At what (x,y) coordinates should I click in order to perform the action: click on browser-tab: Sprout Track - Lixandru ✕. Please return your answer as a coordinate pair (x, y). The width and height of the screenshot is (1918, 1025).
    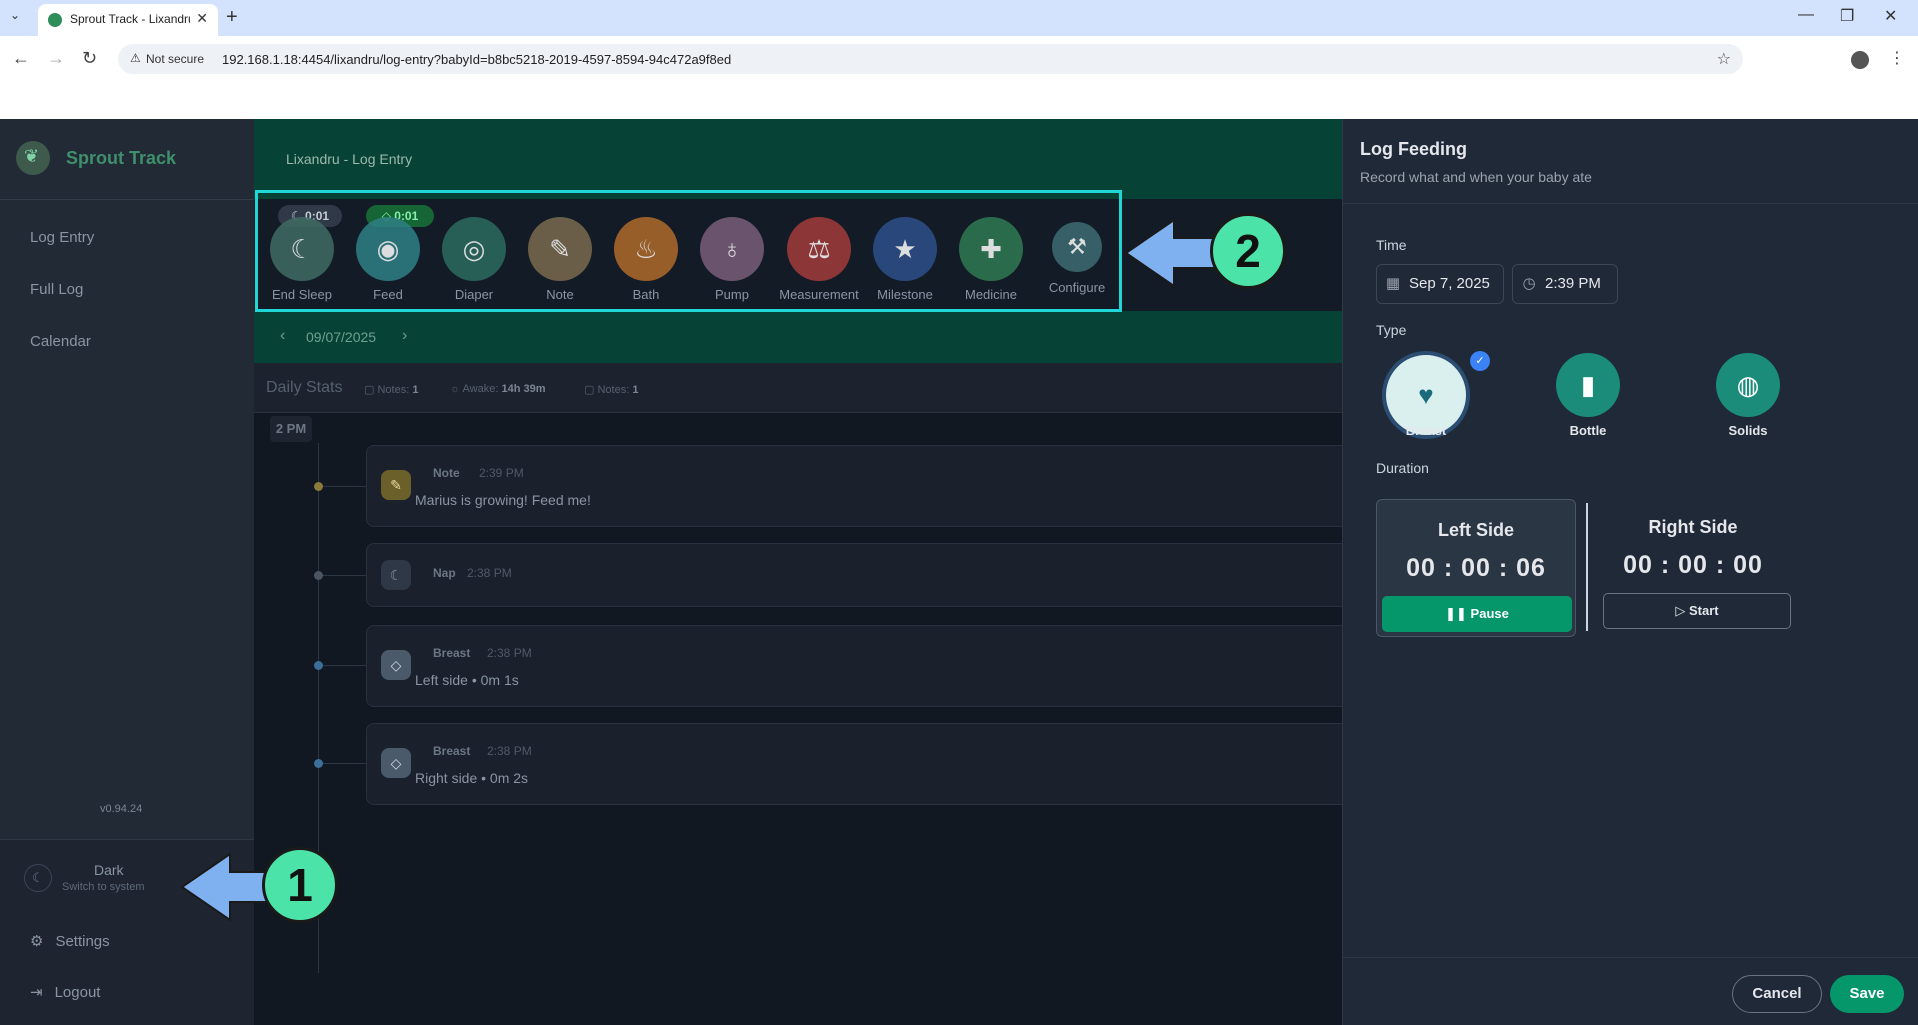
    Looking at the image, I should click on (128, 20).